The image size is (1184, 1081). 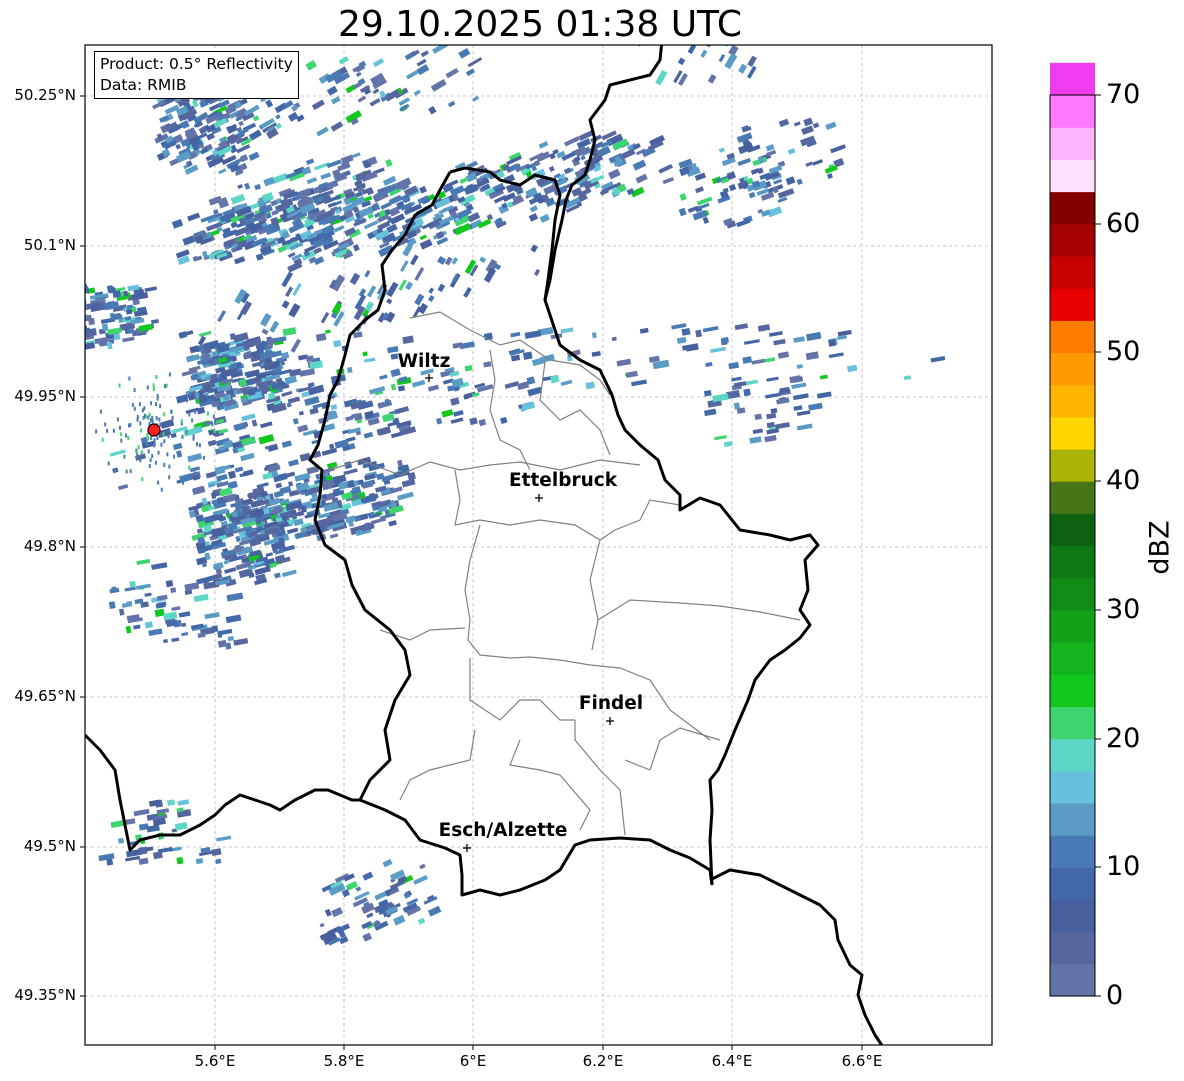 What do you see at coordinates (45, 995) in the screenshot?
I see `lat-label: 49.35°N` at bounding box center [45, 995].